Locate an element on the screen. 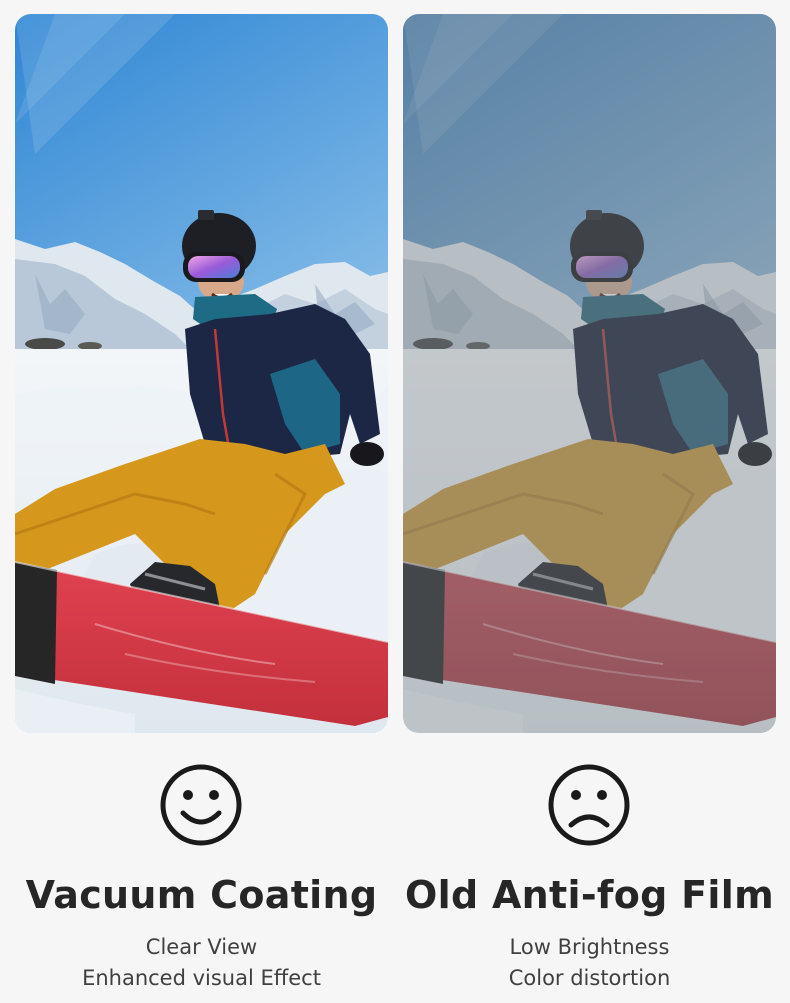  benefit-line: Enhanced visual Effect is located at coordinates (201, 978).